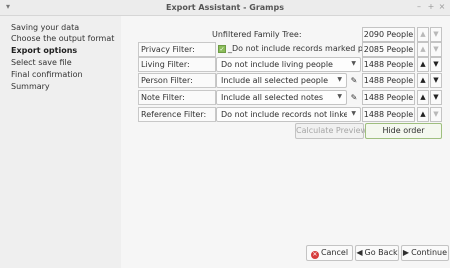  What do you see at coordinates (167, 80) in the screenshot?
I see `person-label: Person Filter:` at bounding box center [167, 80].